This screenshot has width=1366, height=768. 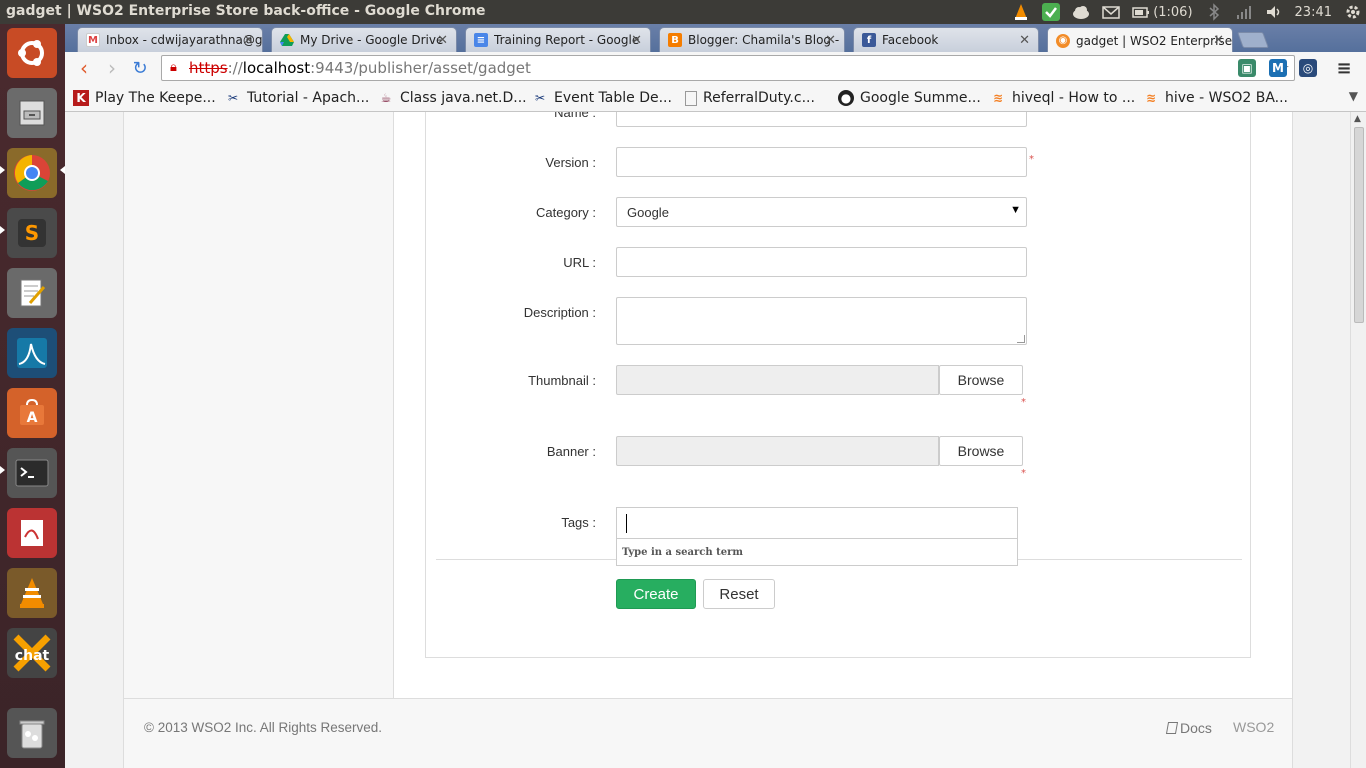 I want to click on extension-image-icon: ▣, so click(x=1247, y=68).